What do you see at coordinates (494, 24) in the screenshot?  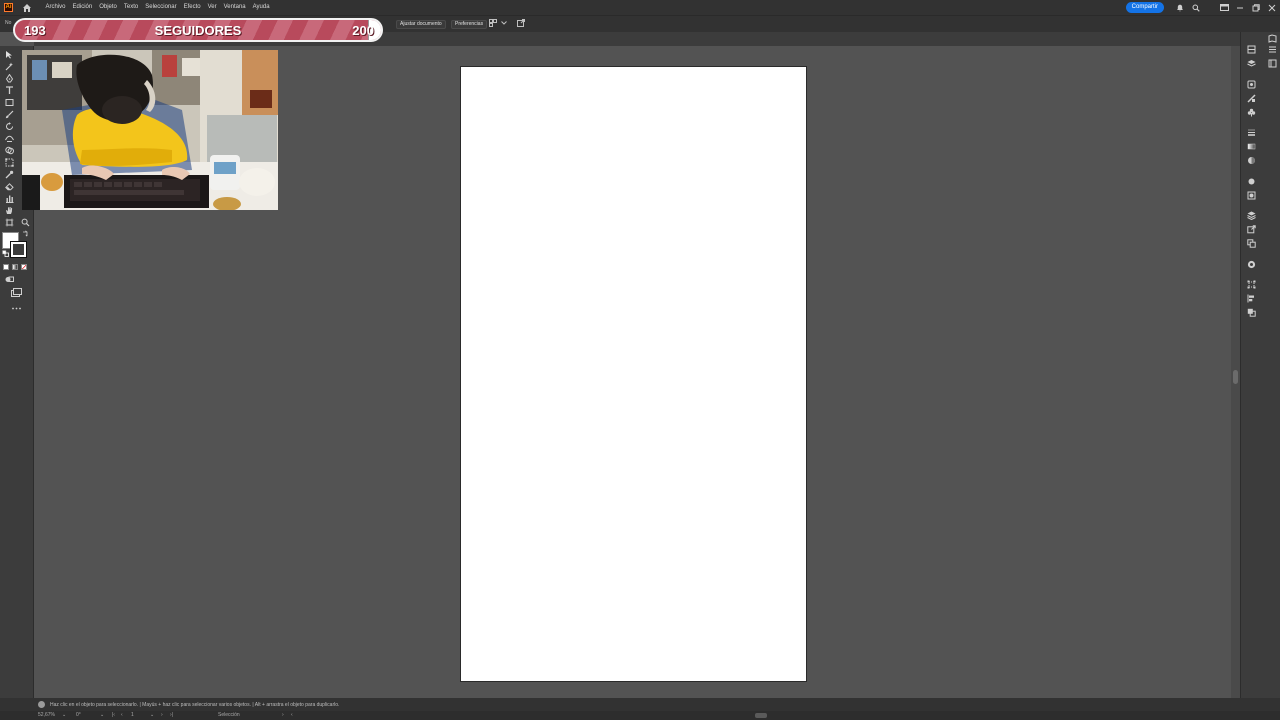 I see `arrange-documents-icon` at bounding box center [494, 24].